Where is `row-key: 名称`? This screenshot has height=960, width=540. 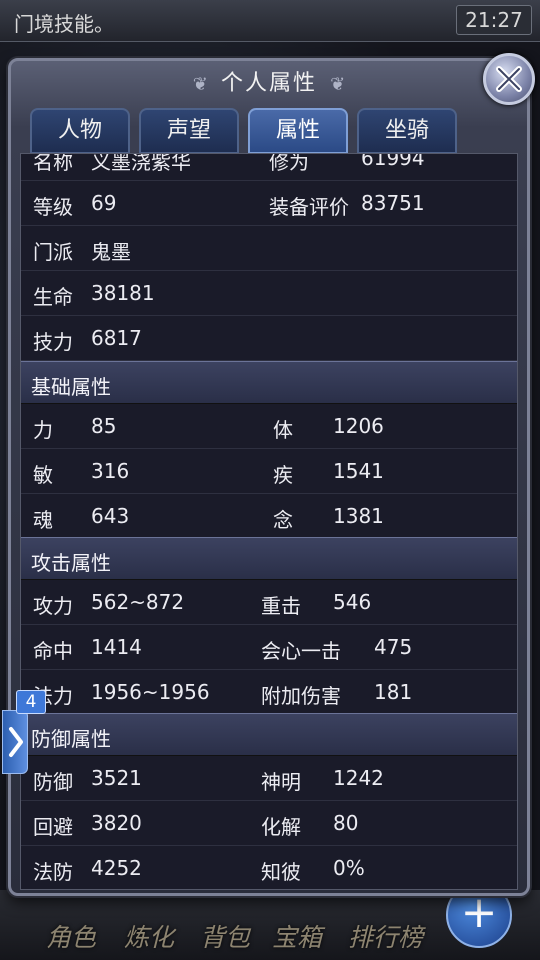 row-key: 名称 is located at coordinates (53, 163).